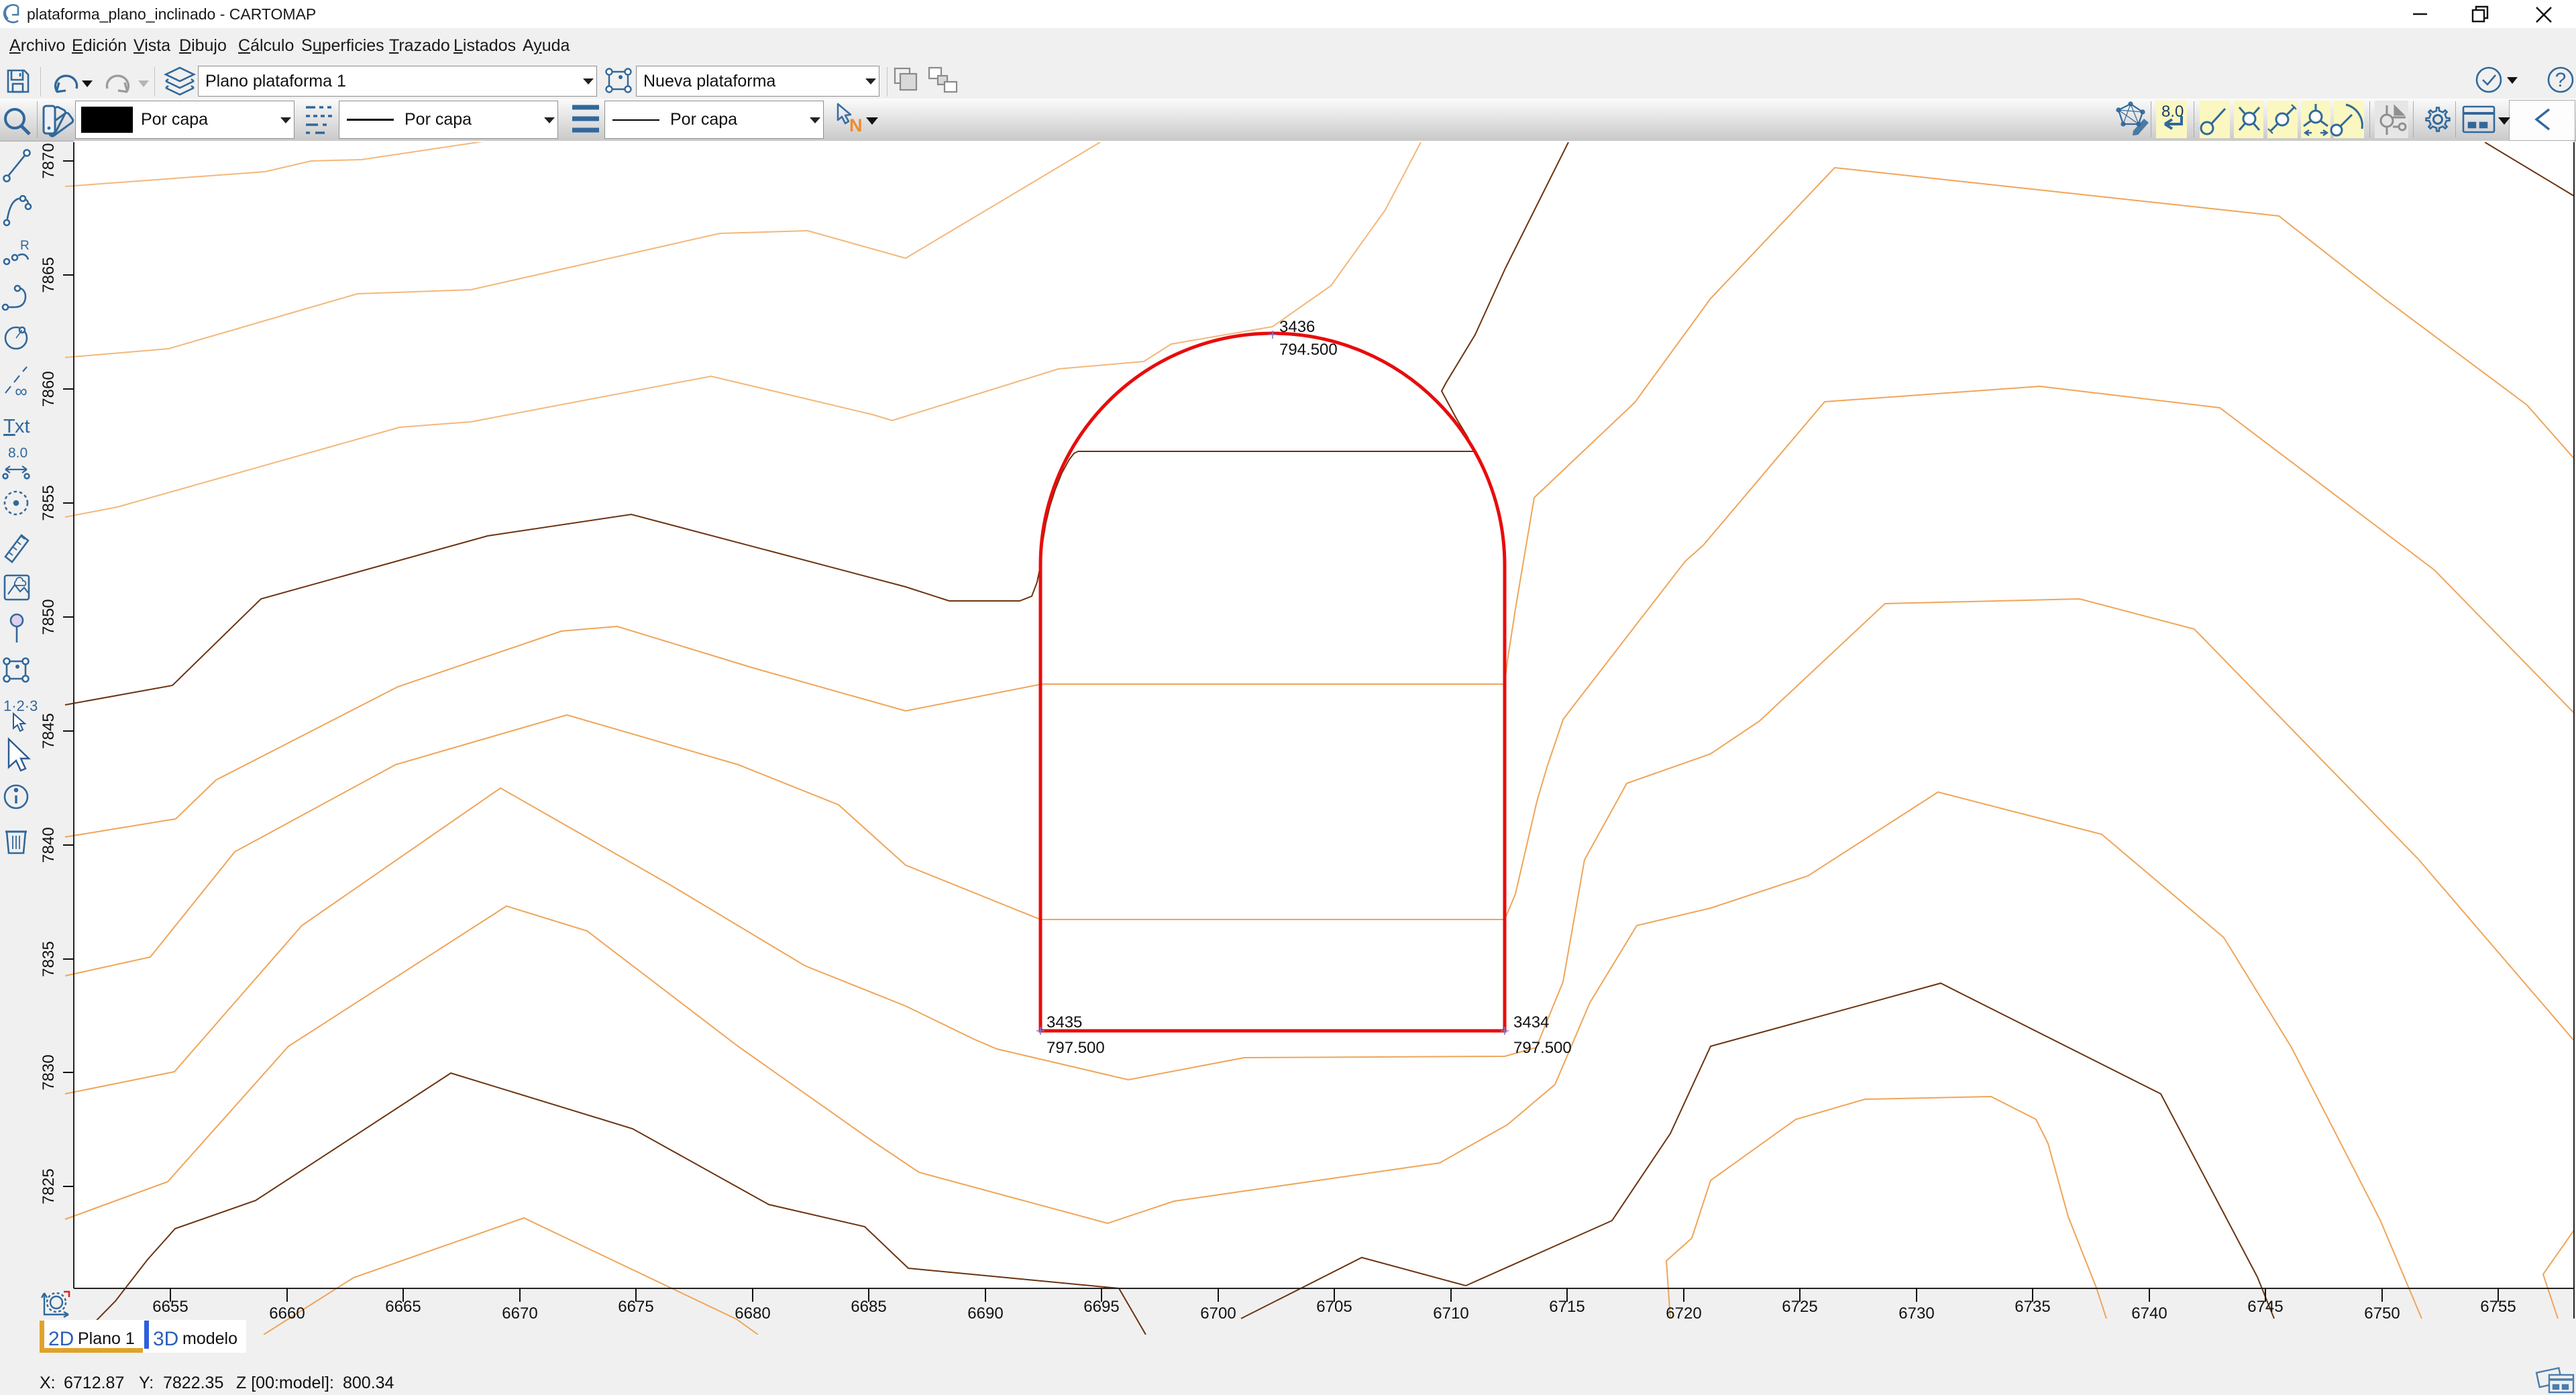  Describe the element at coordinates (868, 1307) in the screenshot. I see `svg-text: 6685` at that location.